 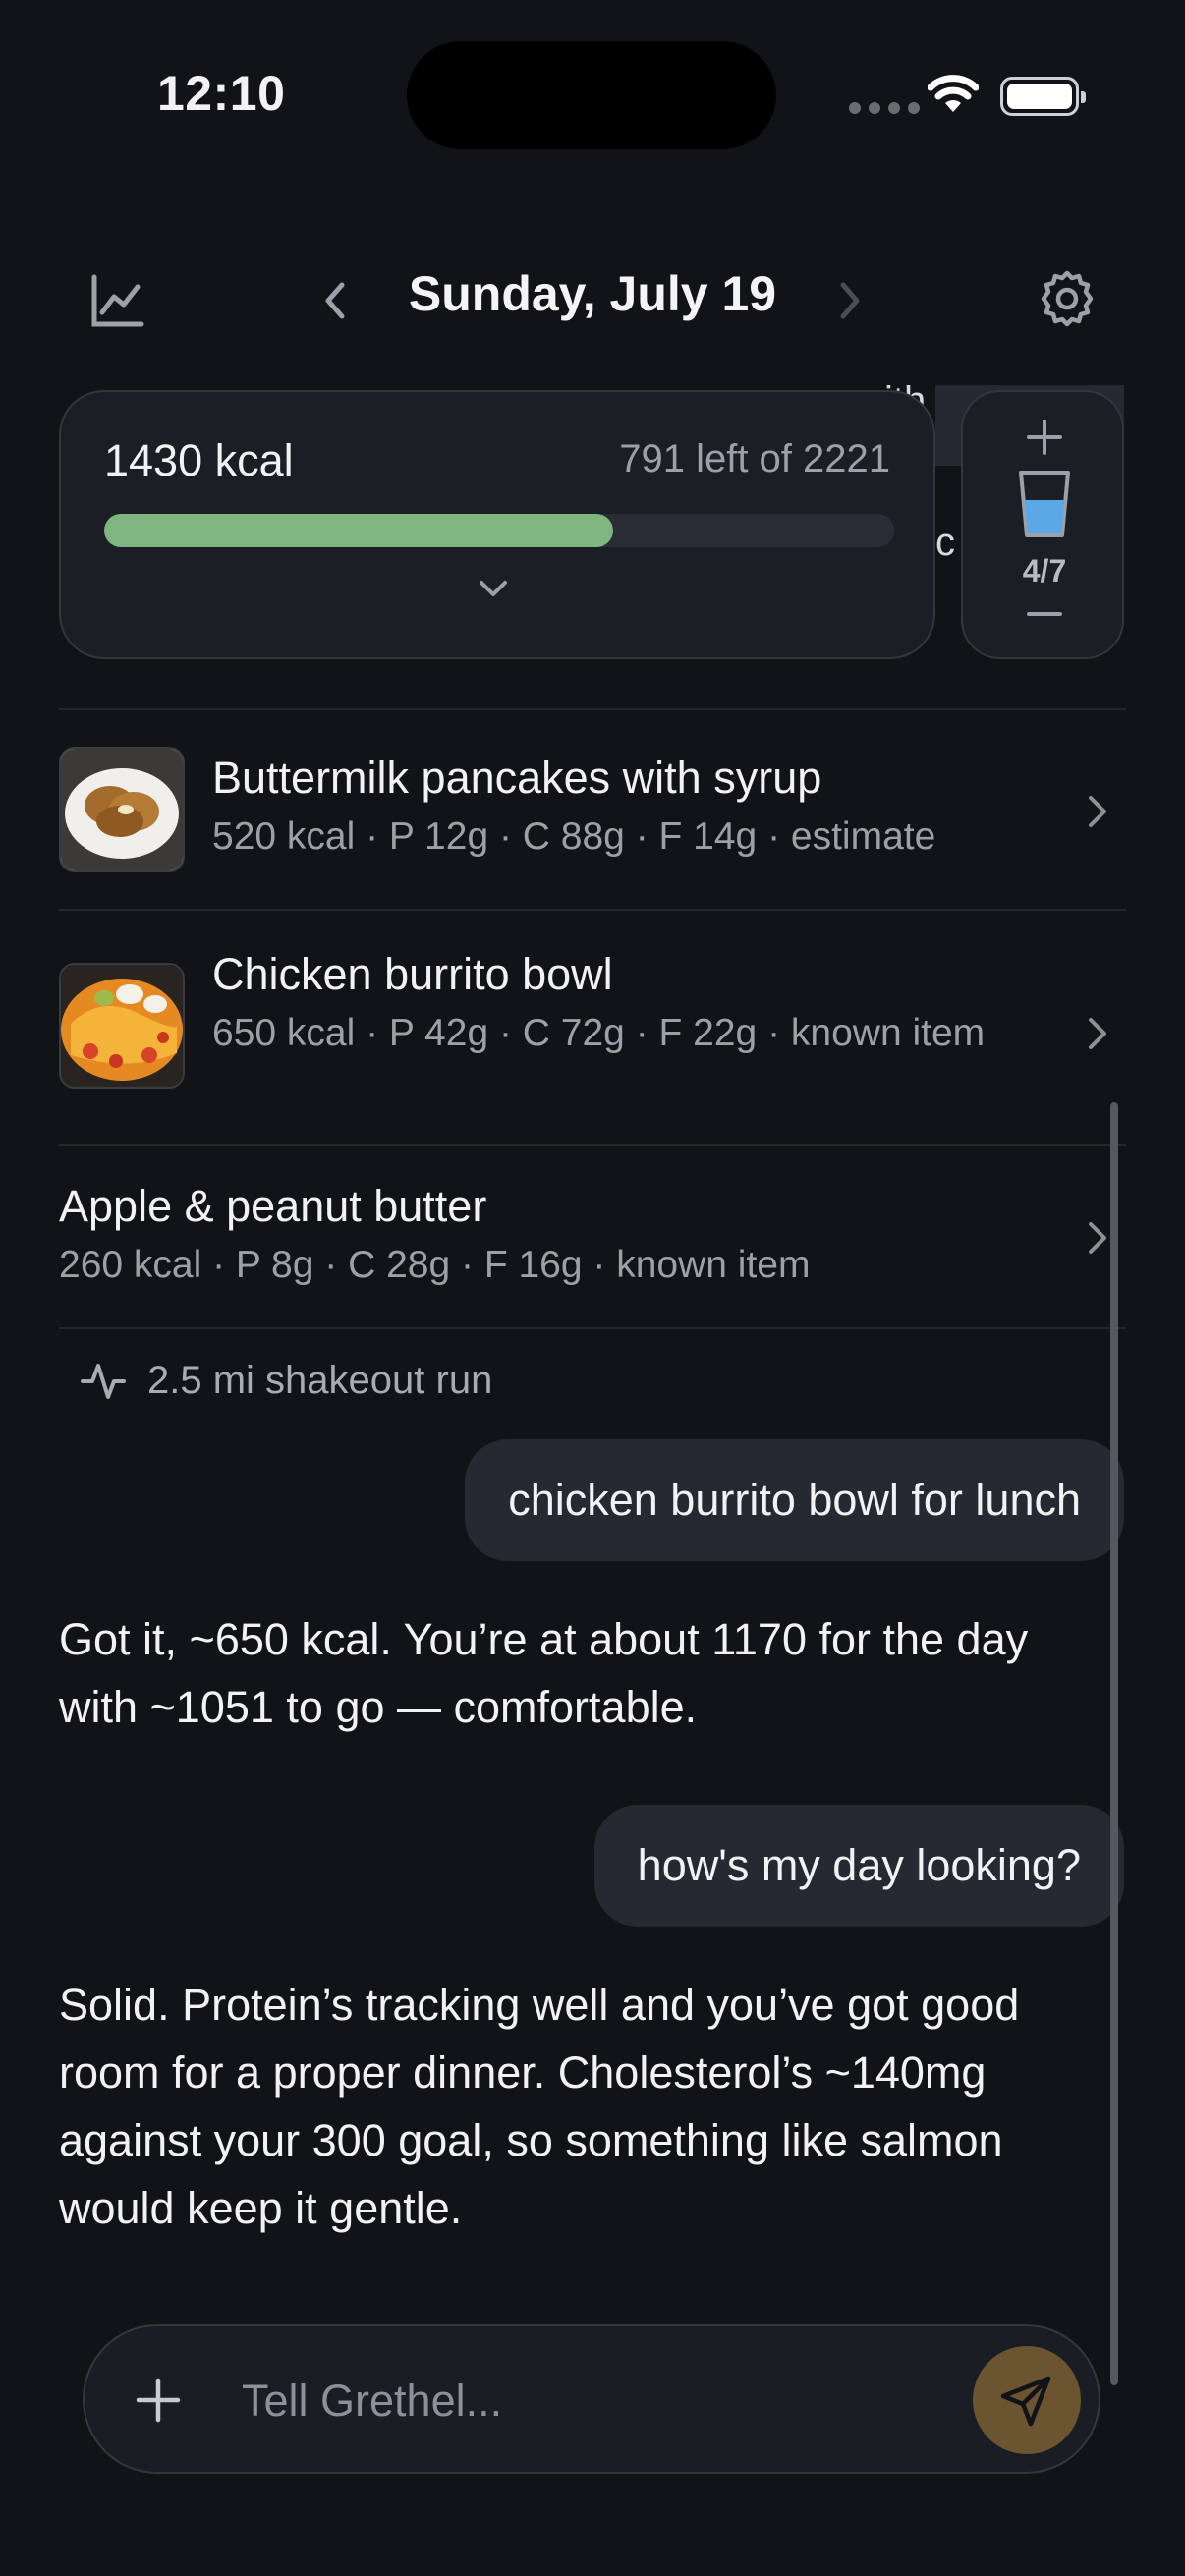 What do you see at coordinates (517, 778) in the screenshot?
I see `food-item-title: Buttermilk pancakes with syrup` at bounding box center [517, 778].